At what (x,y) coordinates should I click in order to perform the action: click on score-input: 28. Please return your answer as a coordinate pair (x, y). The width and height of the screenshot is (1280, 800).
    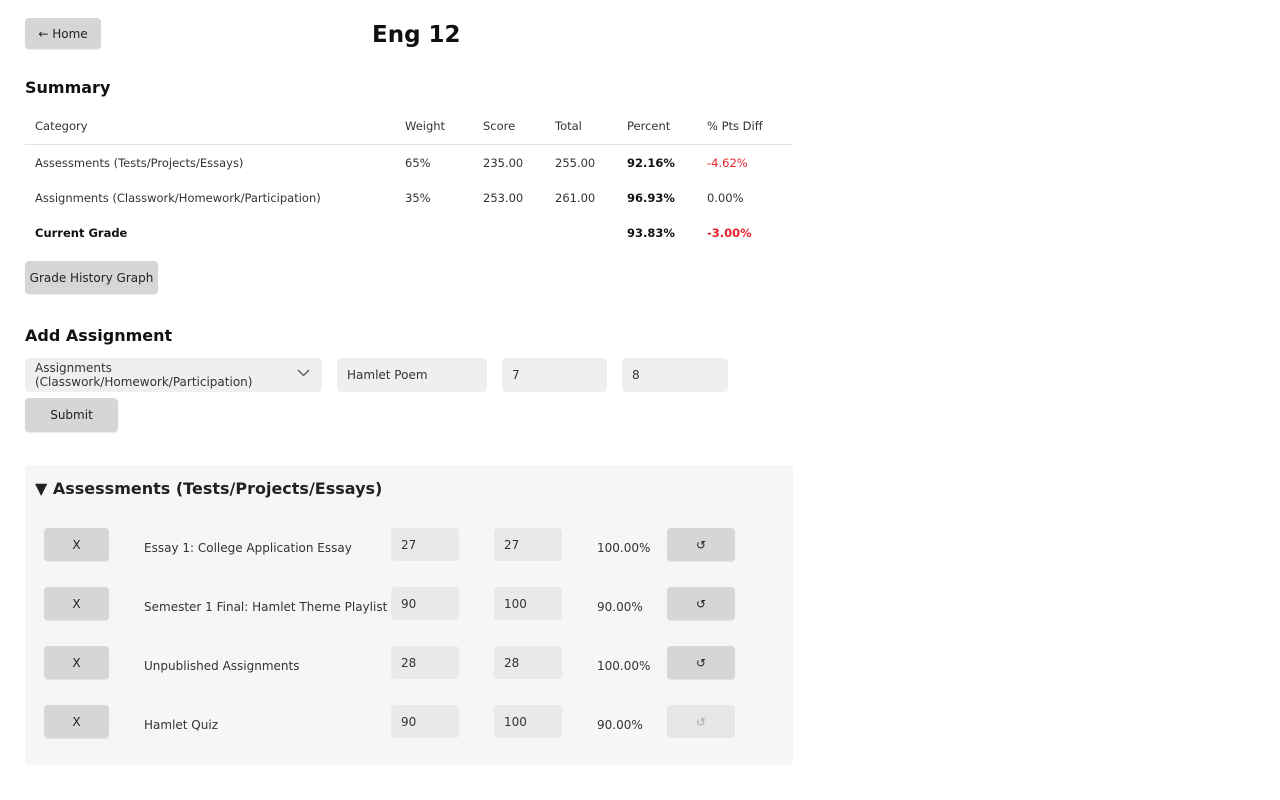
    Looking at the image, I should click on (425, 662).